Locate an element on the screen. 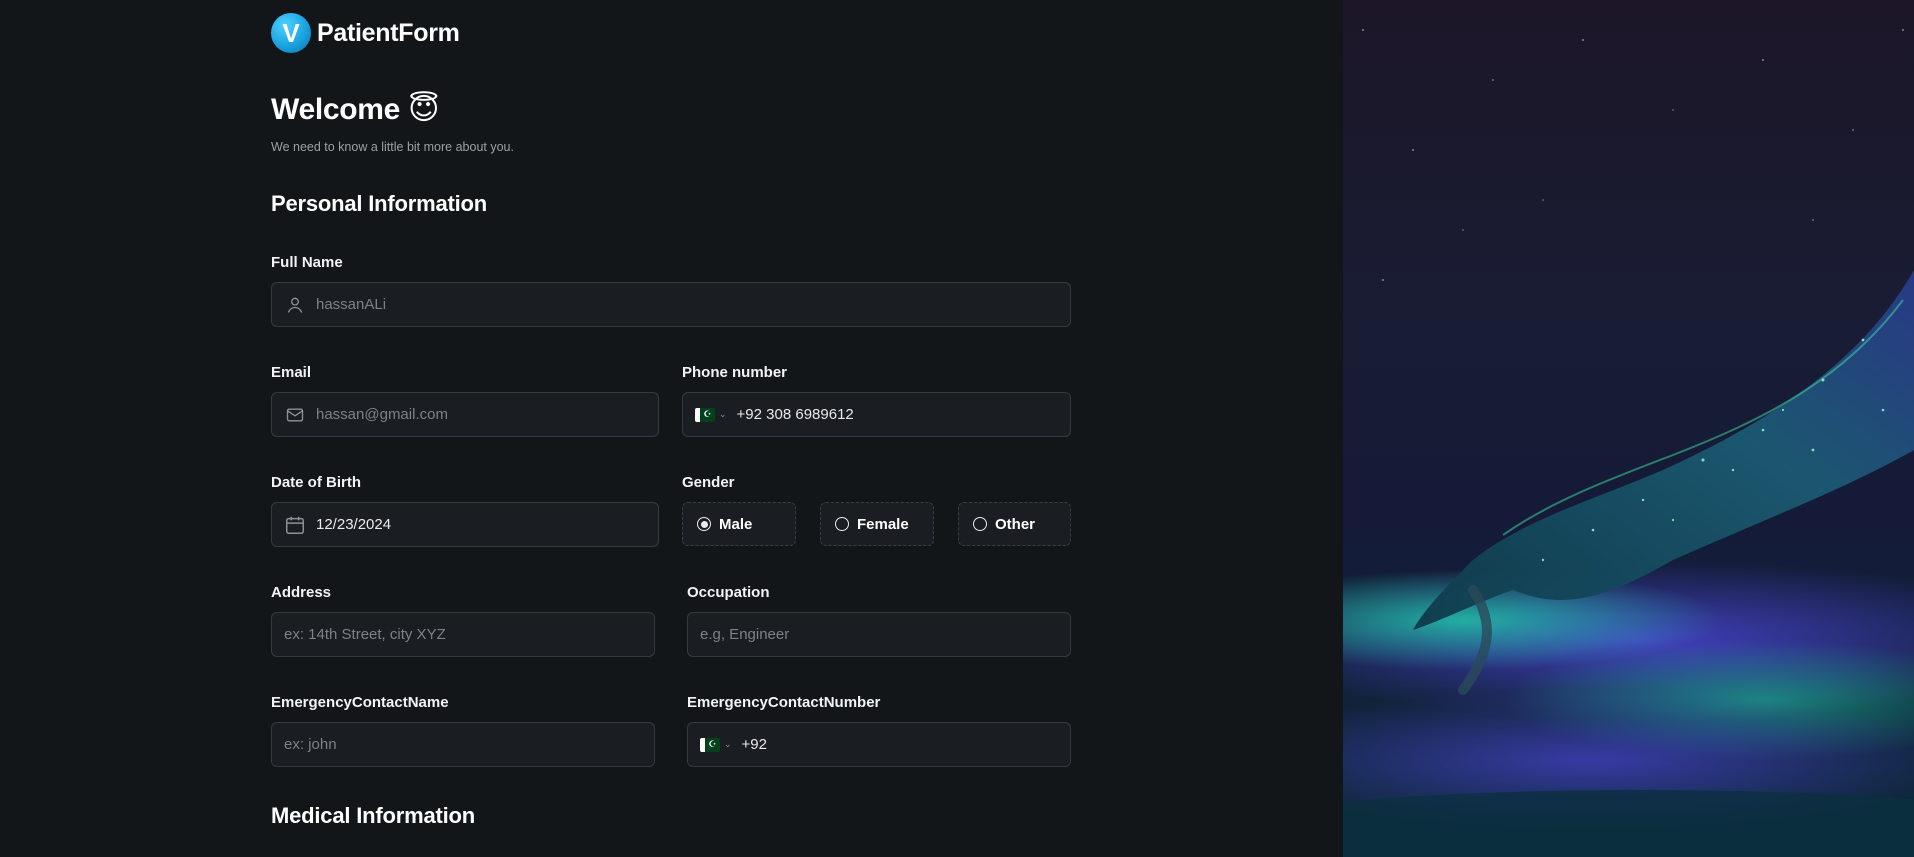 Image resolution: width=1914 pixels, height=857 pixels. dob-label: Date of Birth is located at coordinates (316, 482).